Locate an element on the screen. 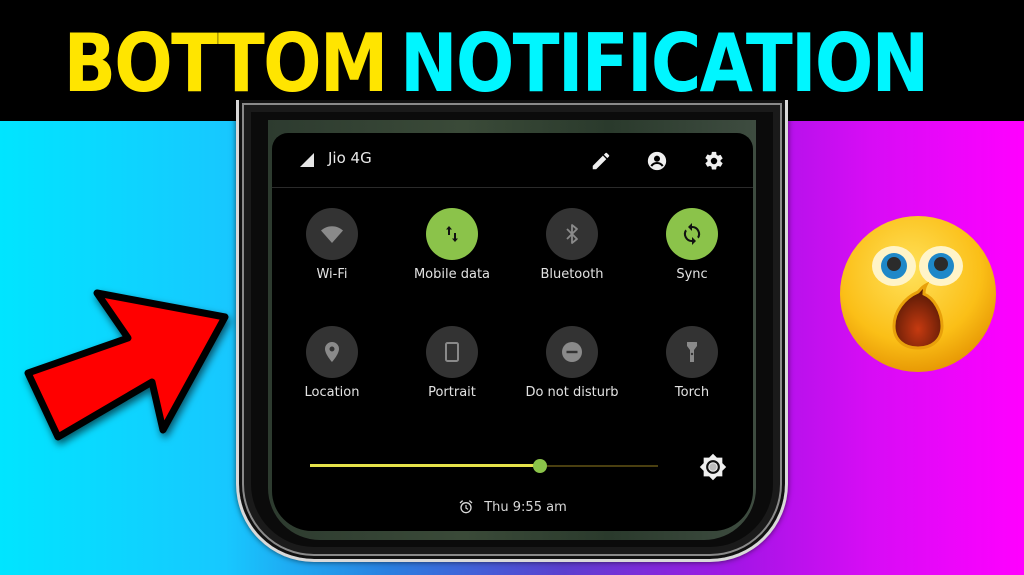  dnd-icon is located at coordinates (572, 352).